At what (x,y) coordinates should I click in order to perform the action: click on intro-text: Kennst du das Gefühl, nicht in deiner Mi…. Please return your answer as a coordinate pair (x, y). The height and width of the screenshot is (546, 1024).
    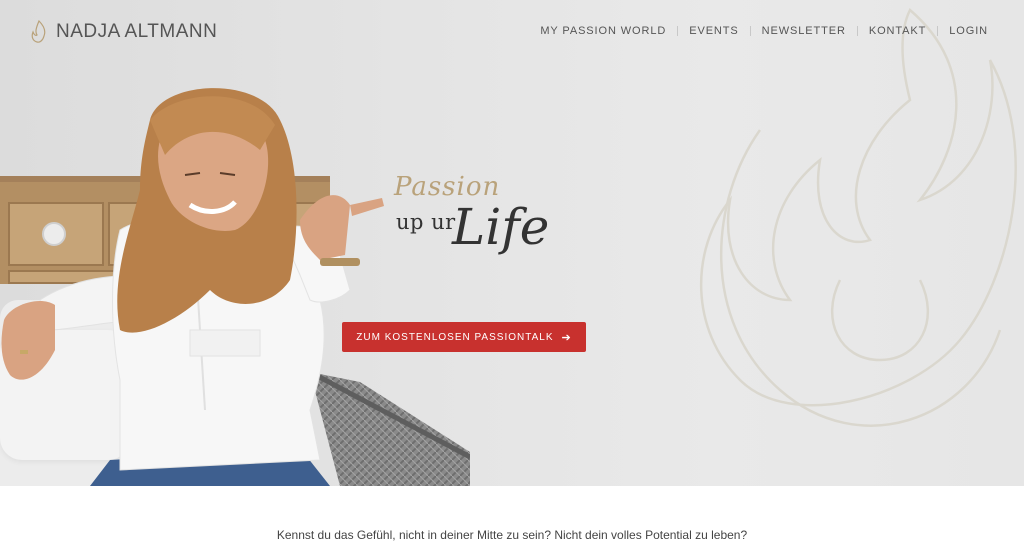
    Looking at the image, I should click on (512, 535).